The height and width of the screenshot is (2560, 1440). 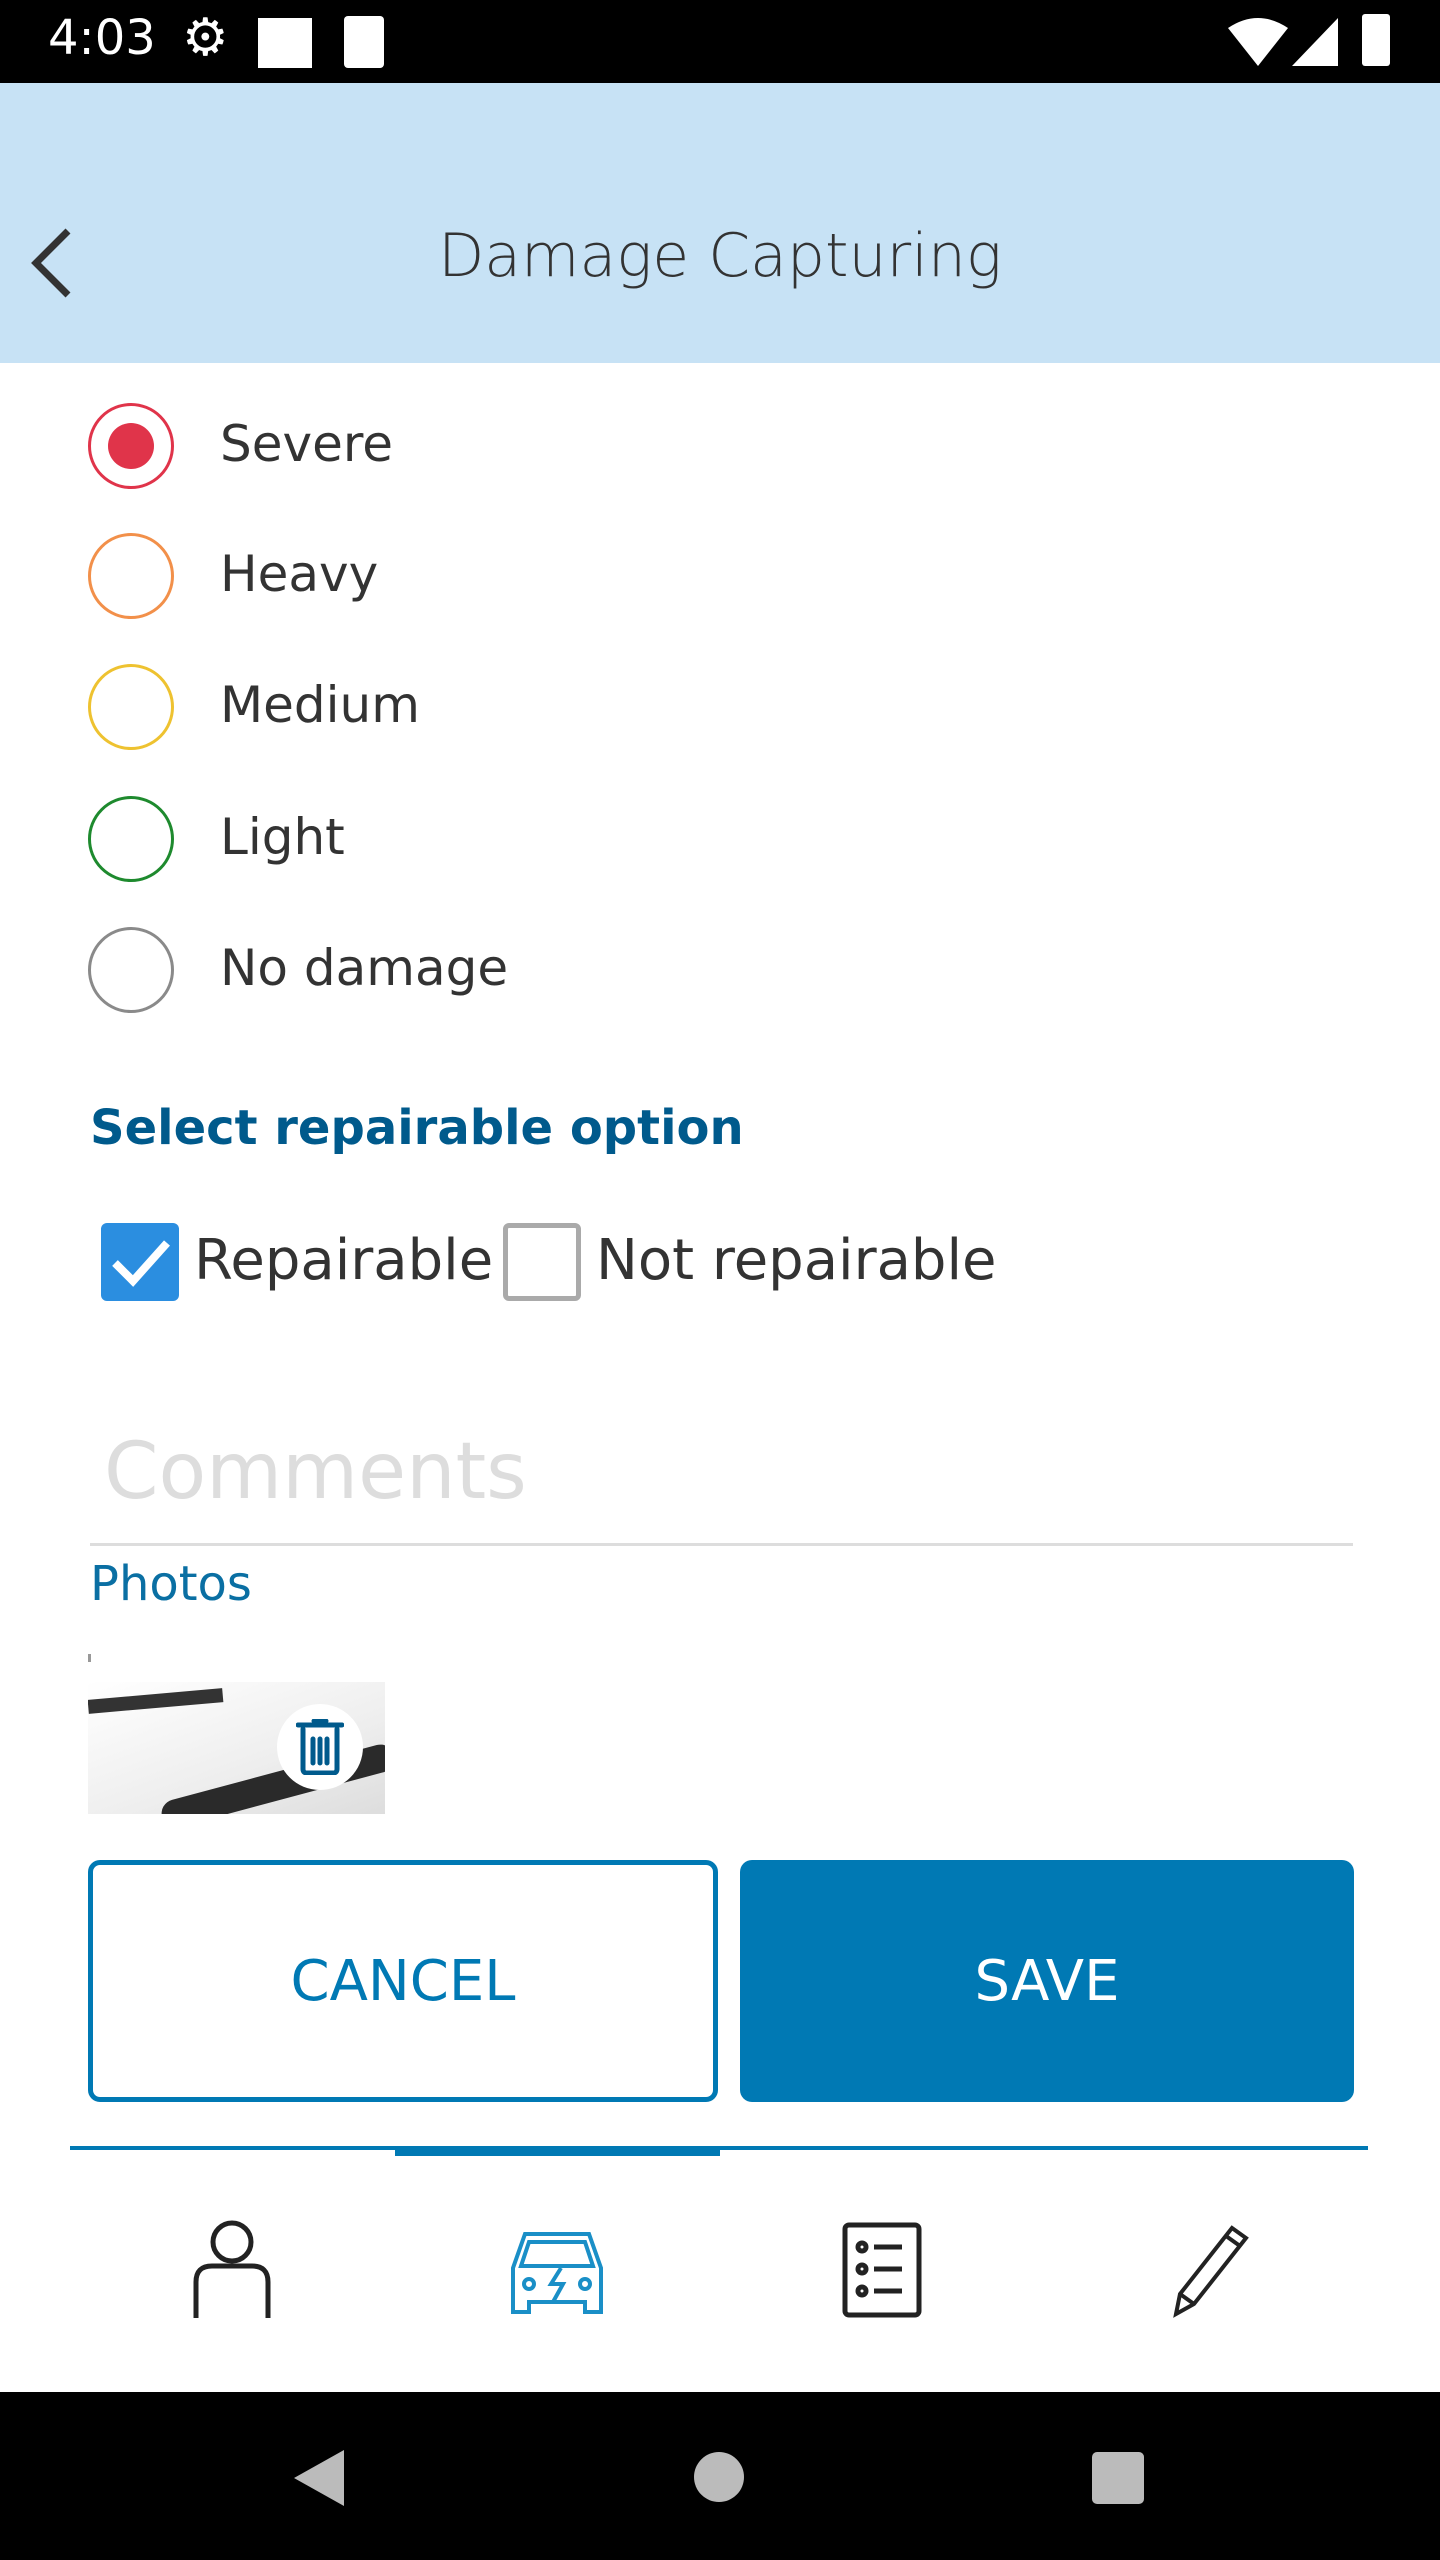 I want to click on comments-input, so click(x=721, y=1473).